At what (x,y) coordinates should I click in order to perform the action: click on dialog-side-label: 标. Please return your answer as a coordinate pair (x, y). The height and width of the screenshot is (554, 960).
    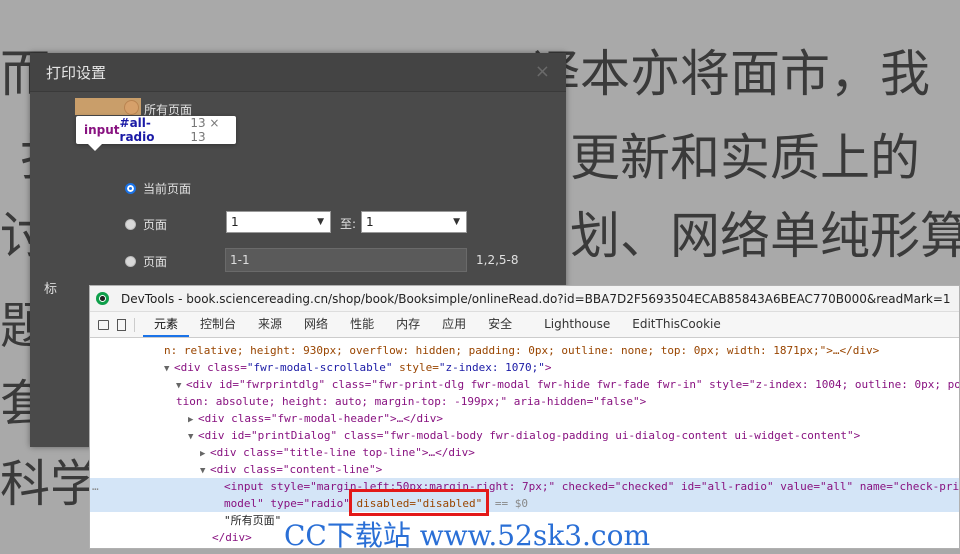
    Looking at the image, I should click on (51, 289).